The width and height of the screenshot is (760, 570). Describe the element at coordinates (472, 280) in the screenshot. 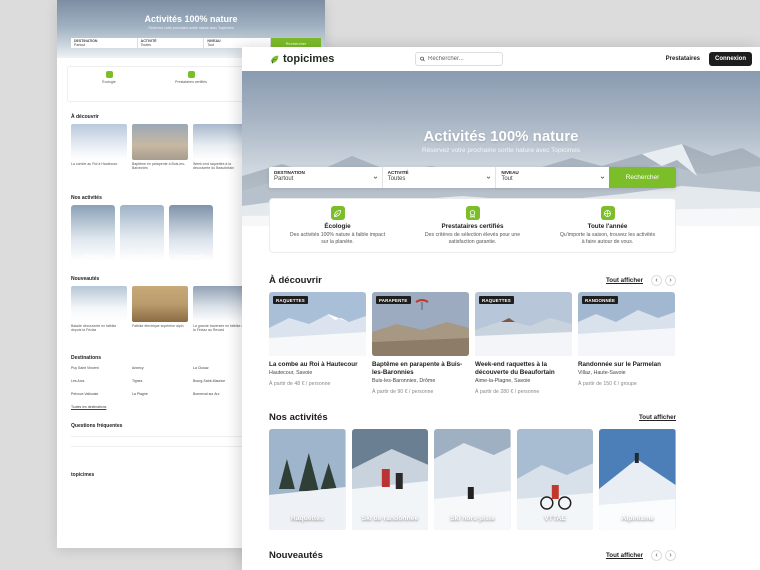

I see `discover-header: À découvrir Tout afficher ‹ ›` at that location.